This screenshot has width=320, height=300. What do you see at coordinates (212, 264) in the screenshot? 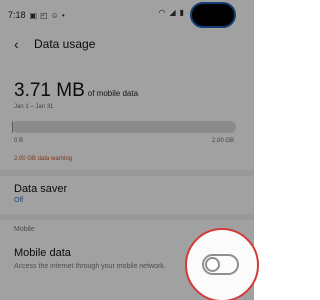
I see `toggle-knob` at bounding box center [212, 264].